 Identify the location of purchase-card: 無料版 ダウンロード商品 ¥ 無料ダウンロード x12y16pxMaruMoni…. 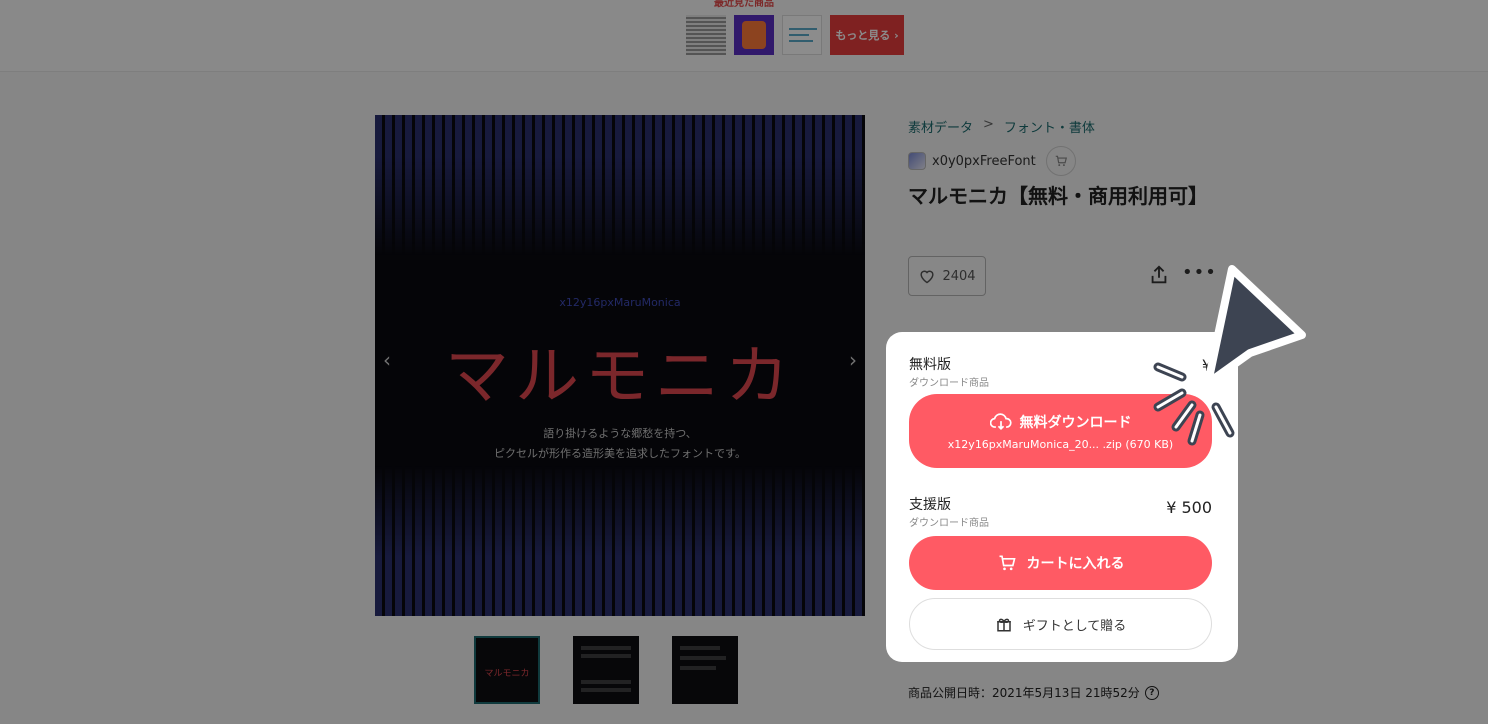
(1062, 497).